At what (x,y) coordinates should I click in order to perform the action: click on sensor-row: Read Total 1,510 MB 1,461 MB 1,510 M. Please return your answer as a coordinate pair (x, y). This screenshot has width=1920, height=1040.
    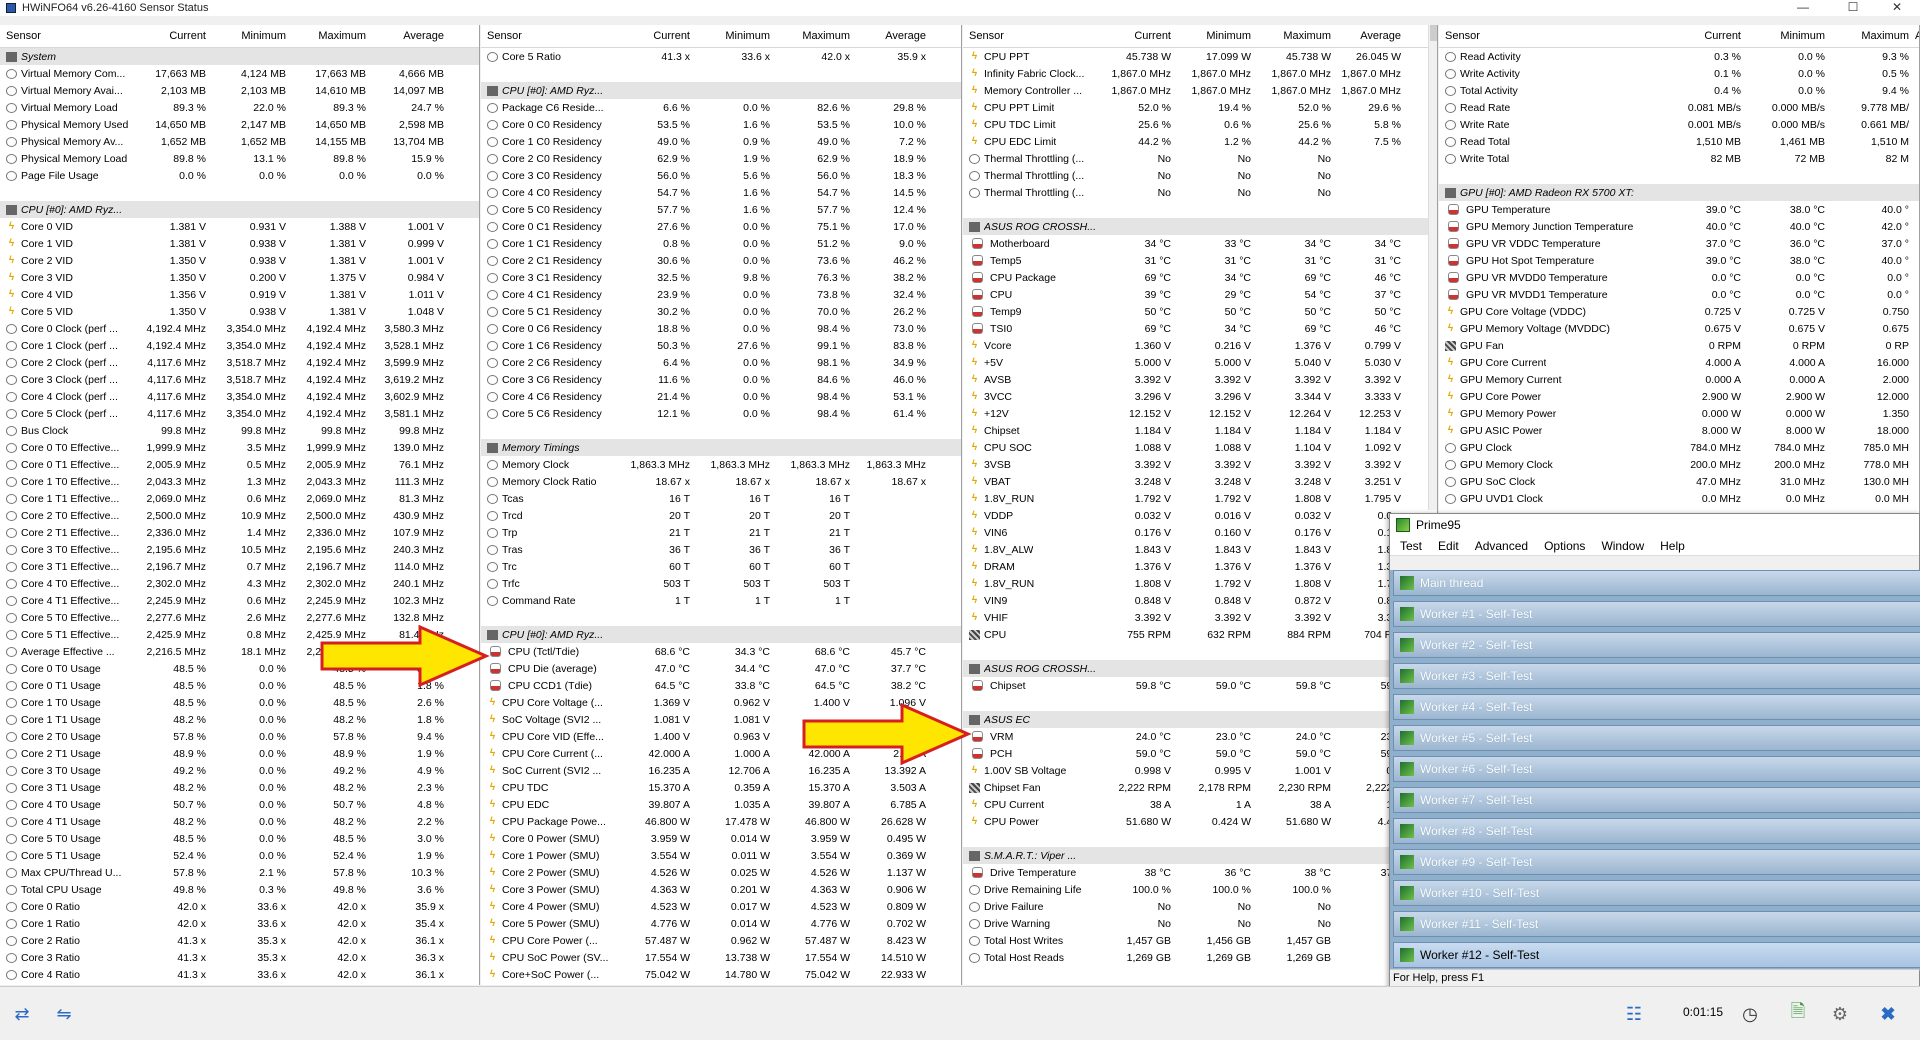
    Looking at the image, I should click on (1679, 141).